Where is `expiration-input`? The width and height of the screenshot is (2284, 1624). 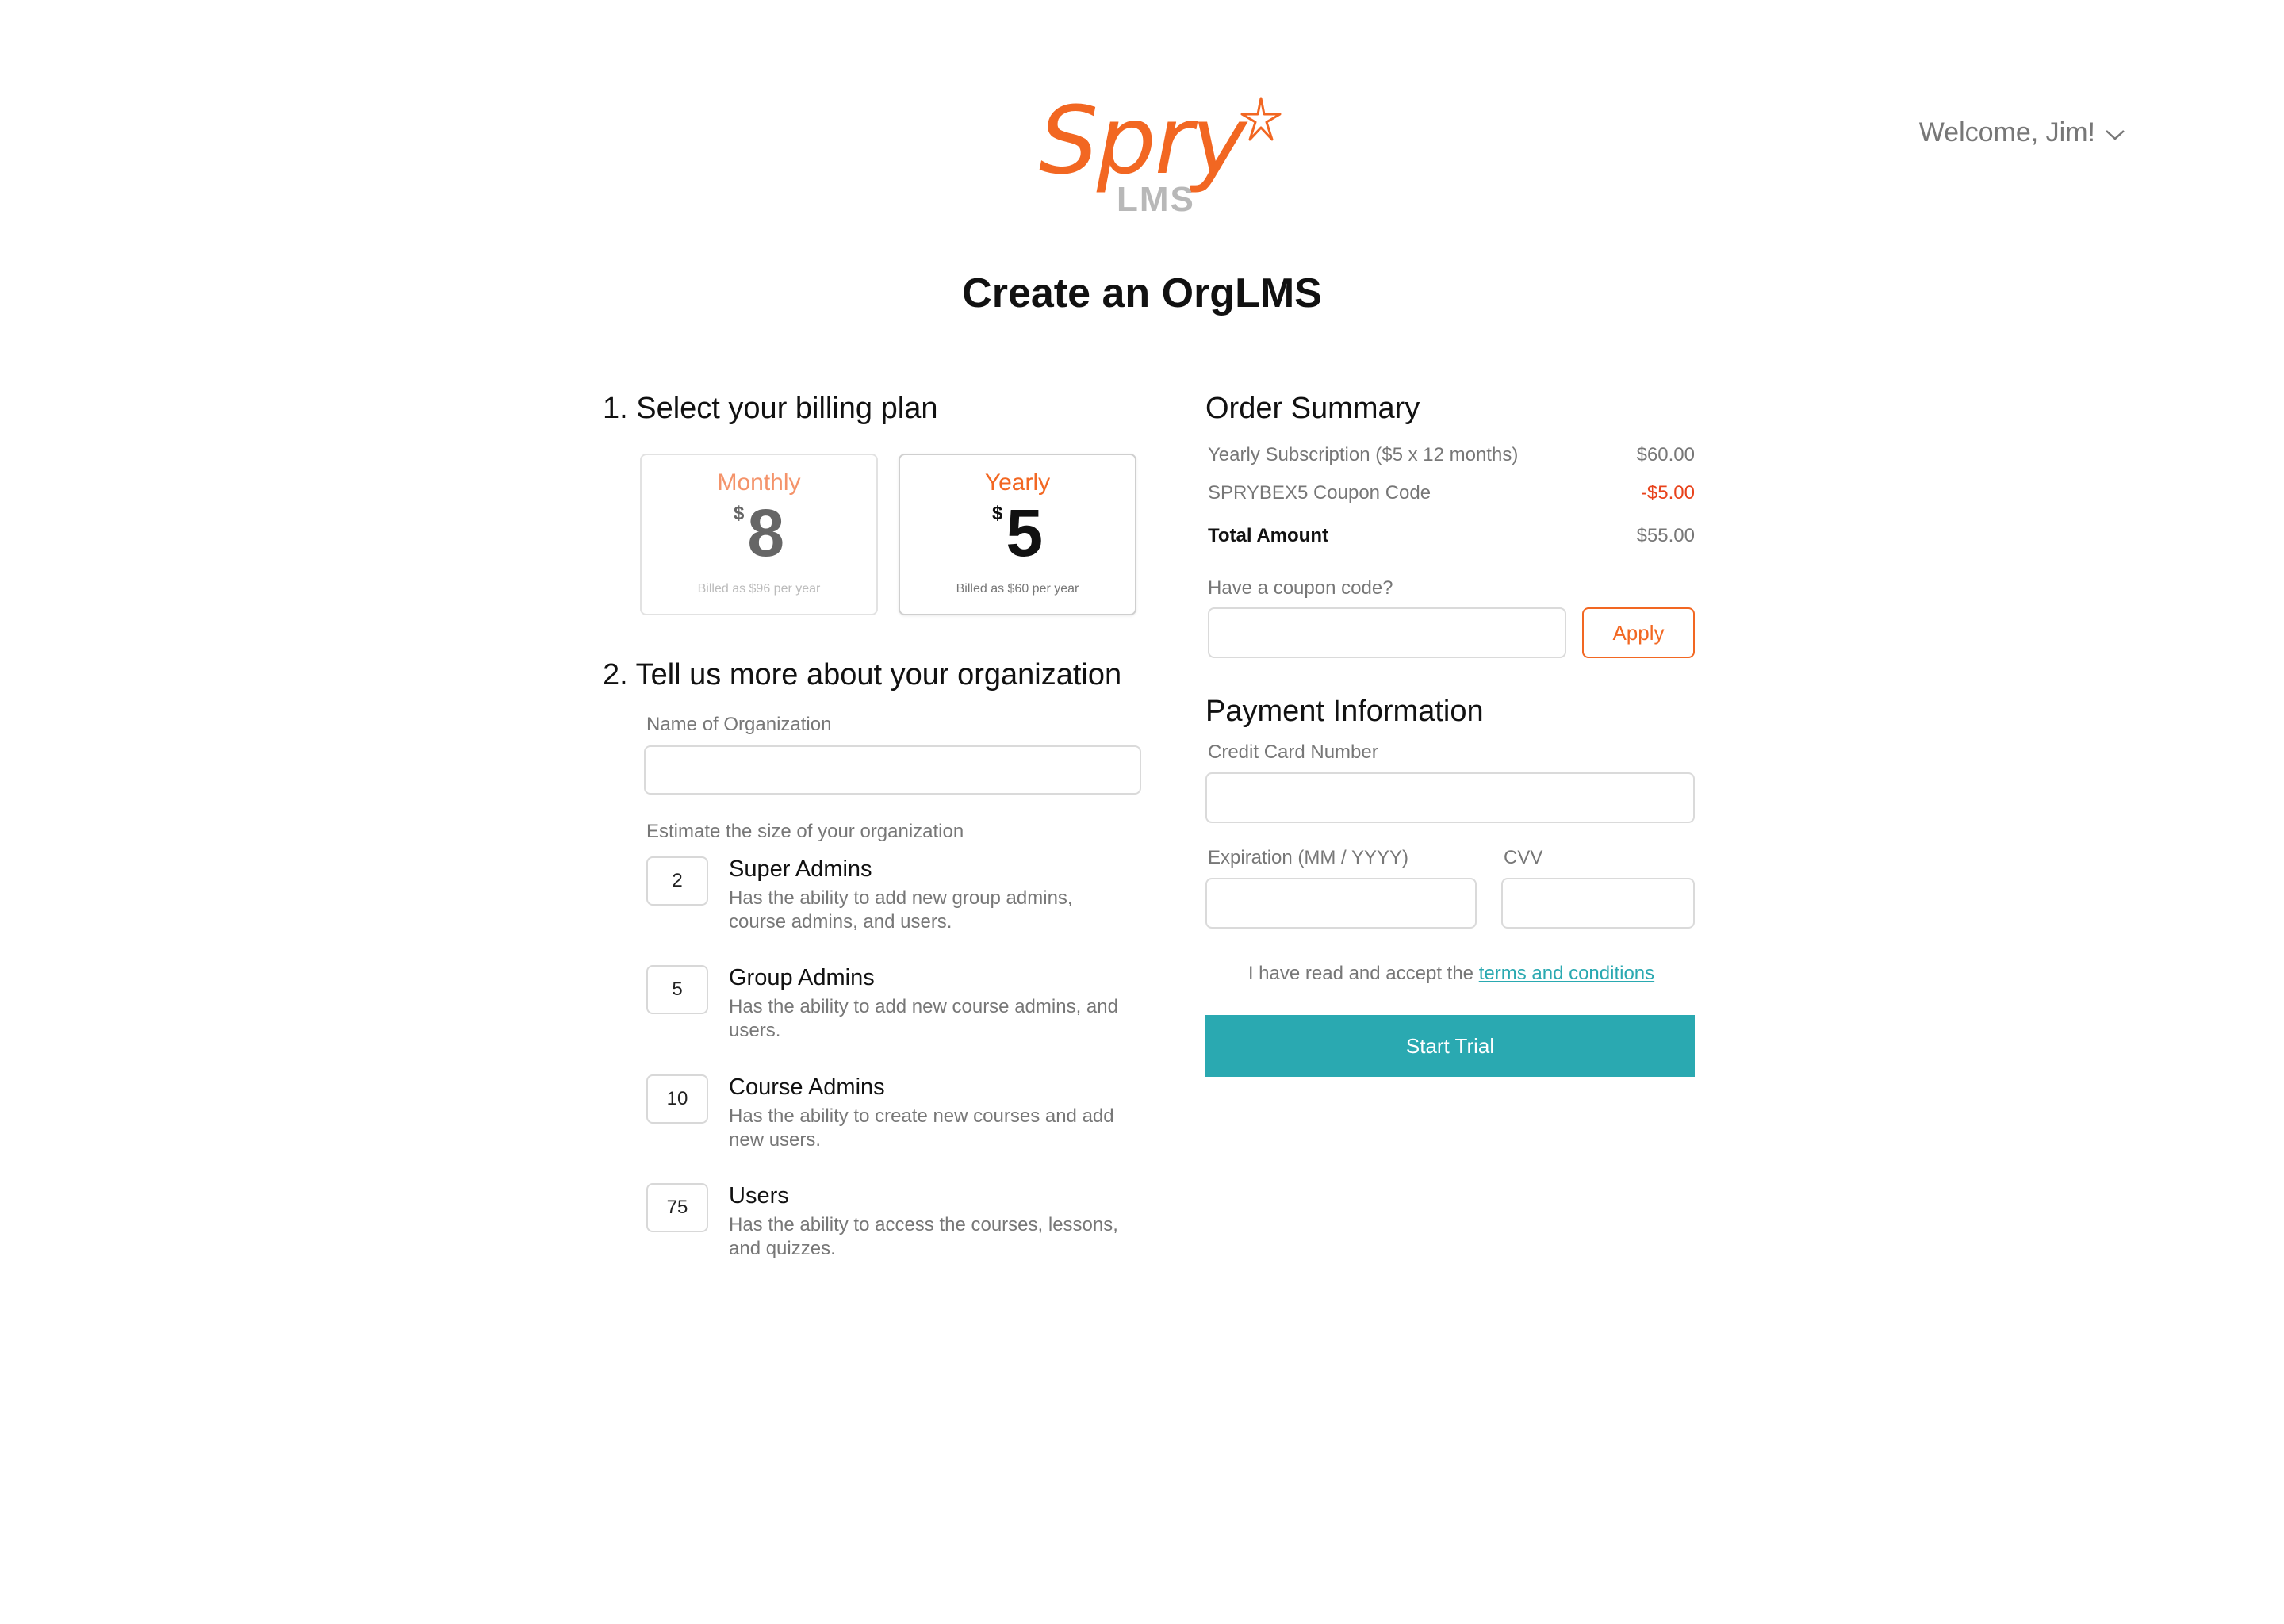 expiration-input is located at coordinates (1341, 903).